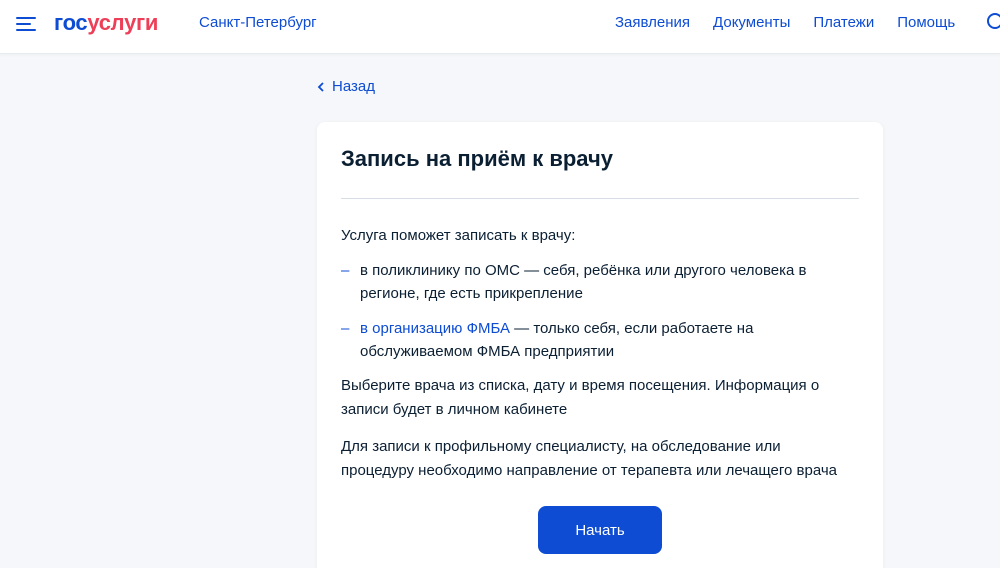  What do you see at coordinates (435, 328) in the screenshot?
I see `fmba-link: в организацию ФМБА` at bounding box center [435, 328].